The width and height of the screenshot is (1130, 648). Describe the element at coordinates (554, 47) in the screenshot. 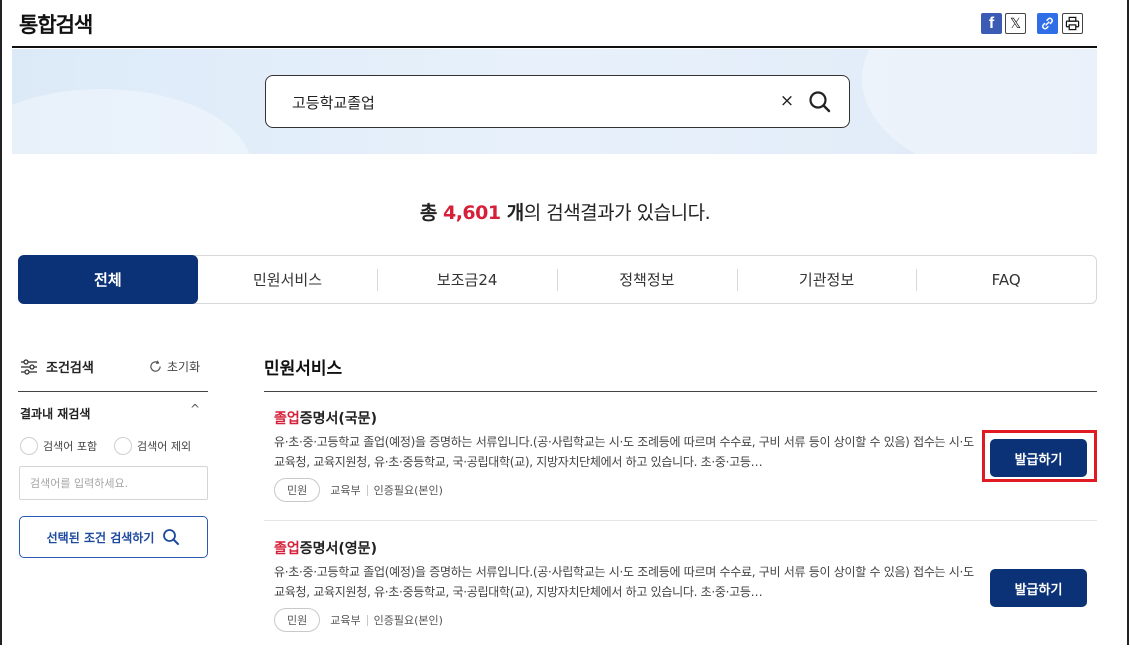

I see `header-divider` at that location.